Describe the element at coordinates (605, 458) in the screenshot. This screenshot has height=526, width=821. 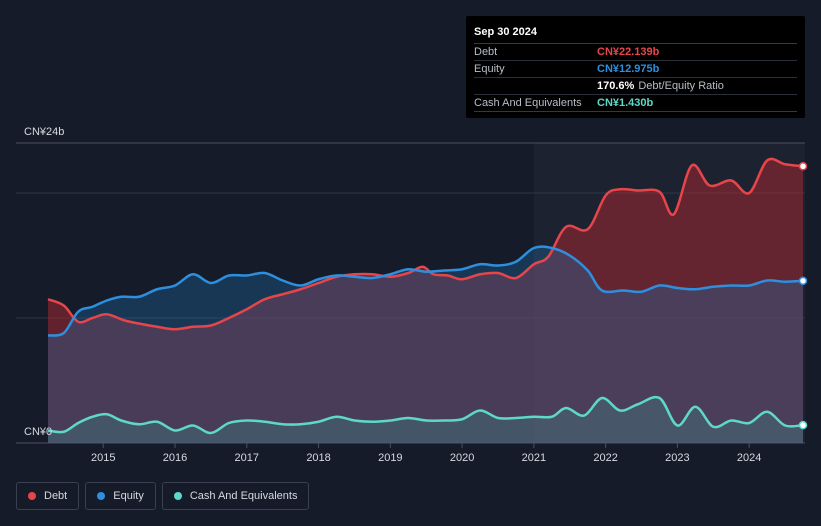
I see `x-tick-label-2022: 2022` at that location.